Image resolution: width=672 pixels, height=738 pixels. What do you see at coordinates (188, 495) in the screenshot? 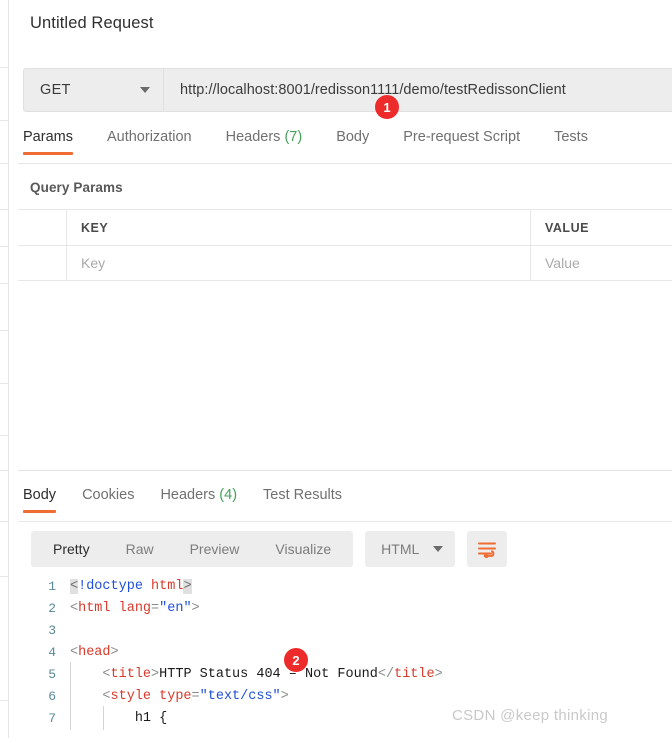
I see `response-tab-headers-label: Headers` at bounding box center [188, 495].